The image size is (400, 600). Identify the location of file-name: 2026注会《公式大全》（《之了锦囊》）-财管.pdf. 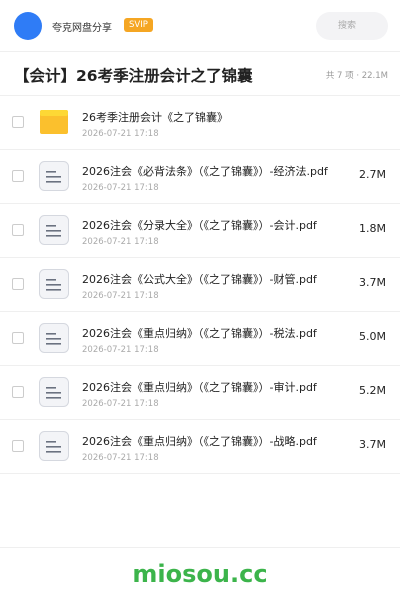
(199, 279).